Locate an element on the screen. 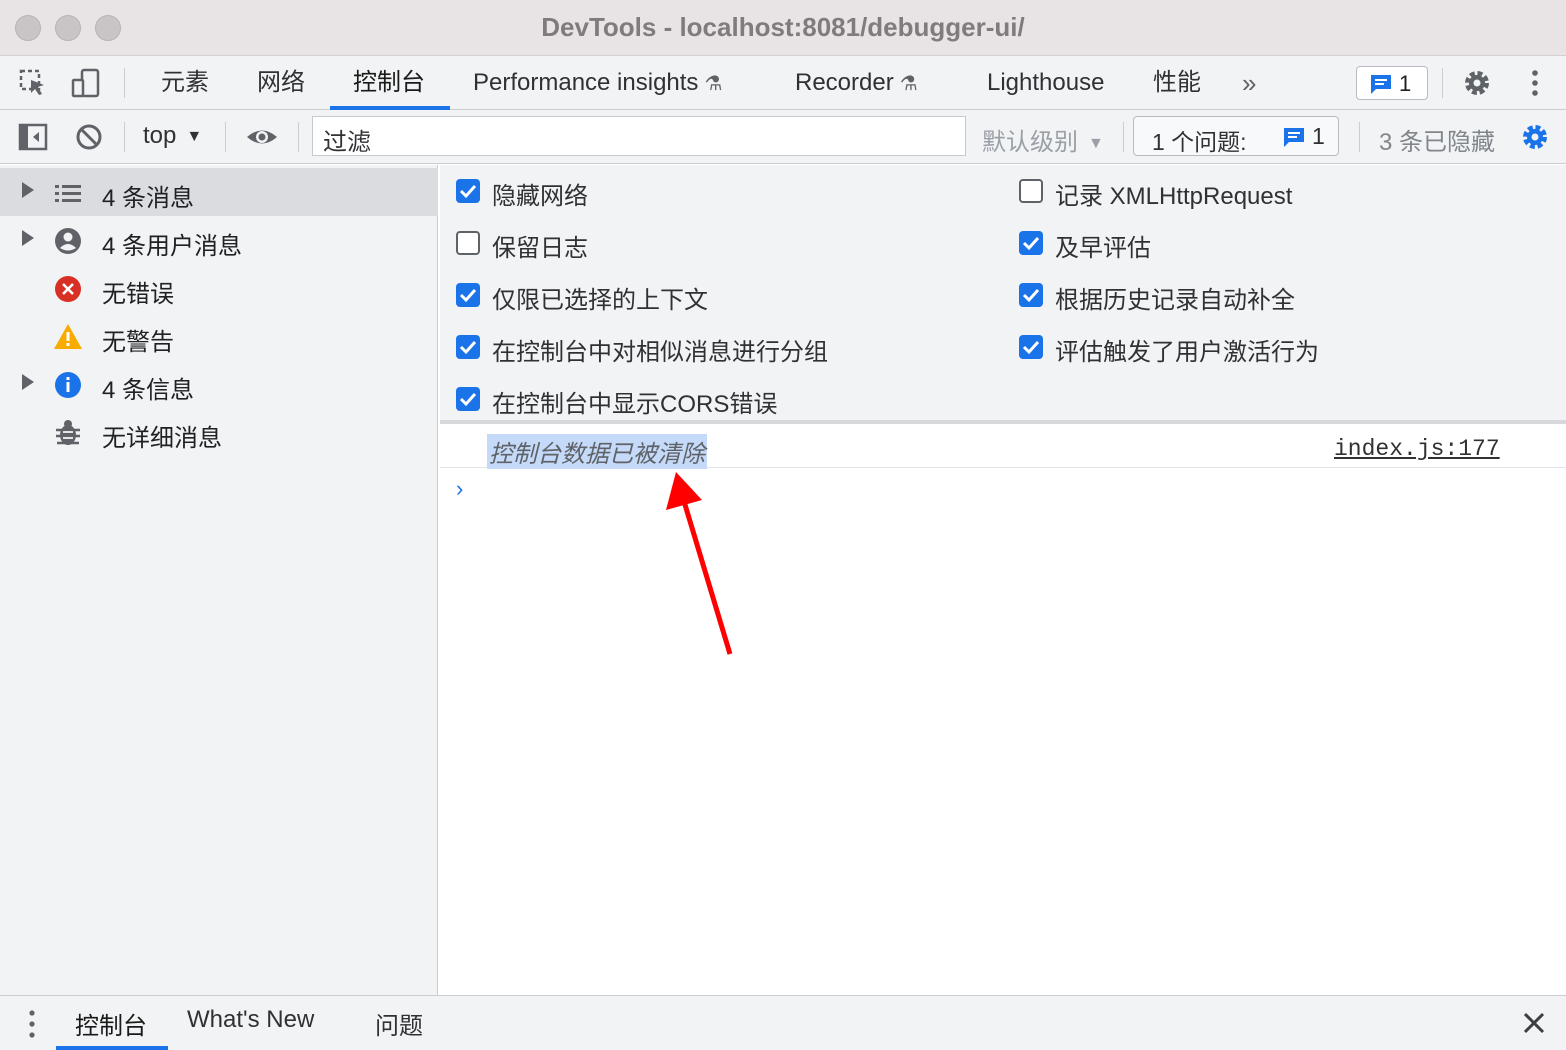  option-label: 在控制台中显示CORS错误 is located at coordinates (635, 404).